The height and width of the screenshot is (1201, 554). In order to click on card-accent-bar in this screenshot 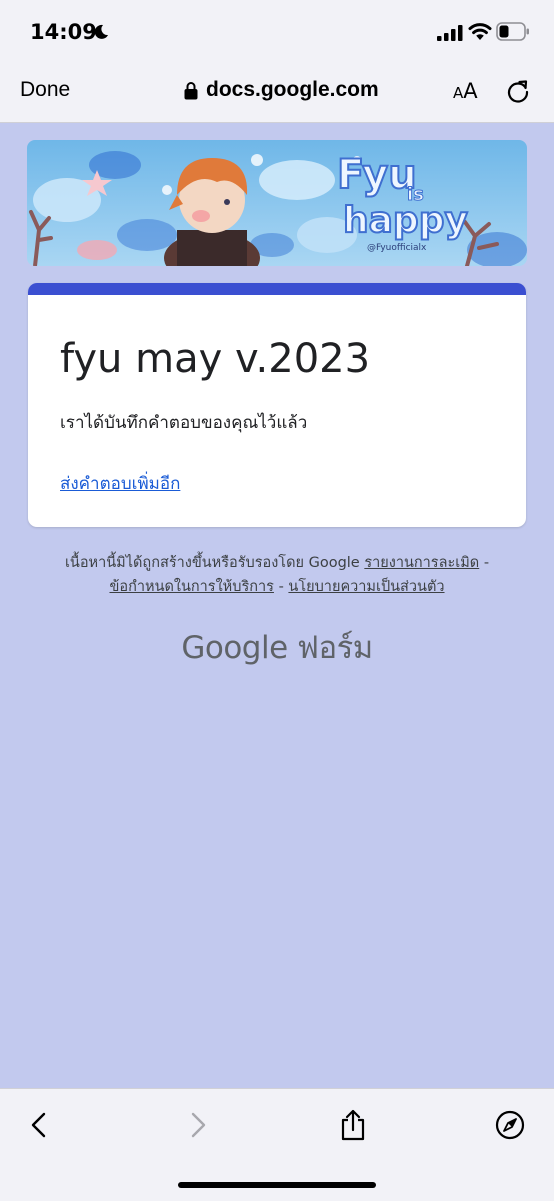, I will do `click(277, 289)`.